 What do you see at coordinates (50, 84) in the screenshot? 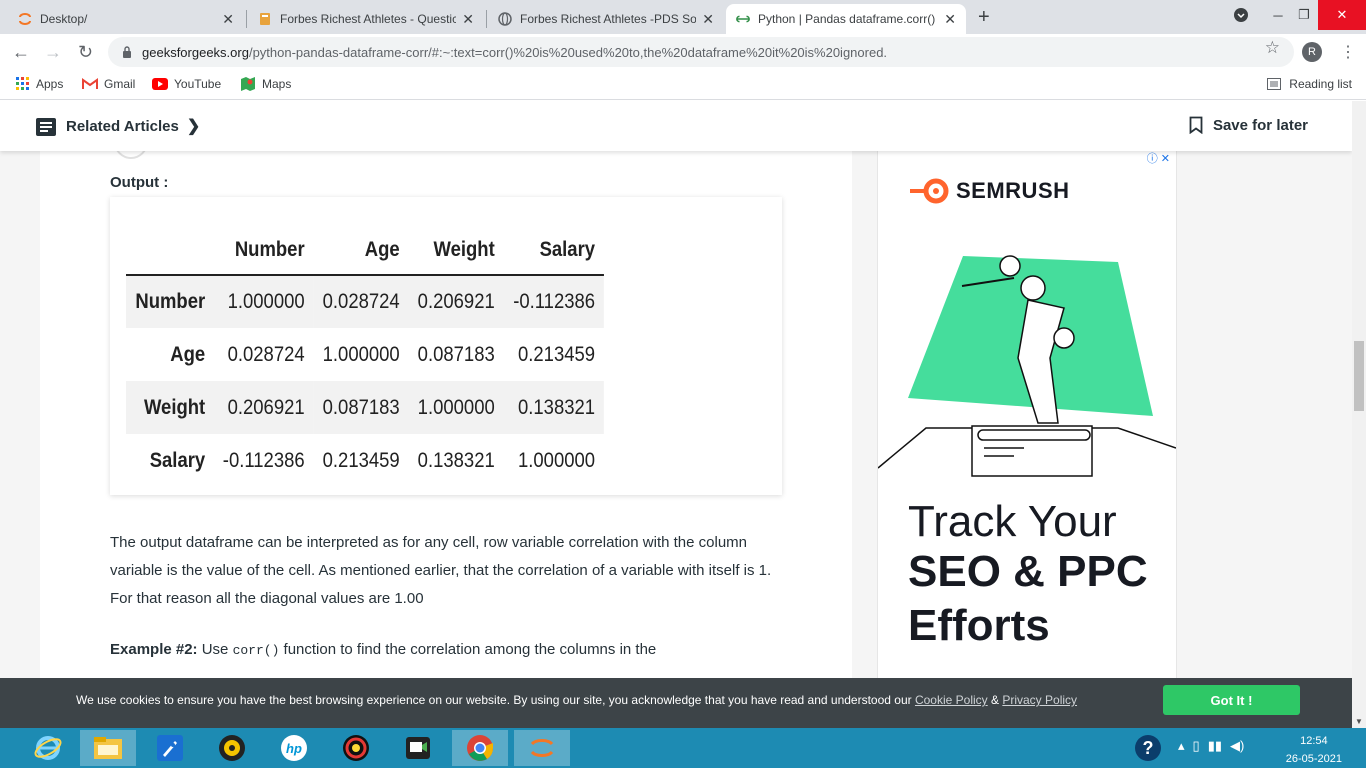
I see `bookmark-label: Apps` at bounding box center [50, 84].